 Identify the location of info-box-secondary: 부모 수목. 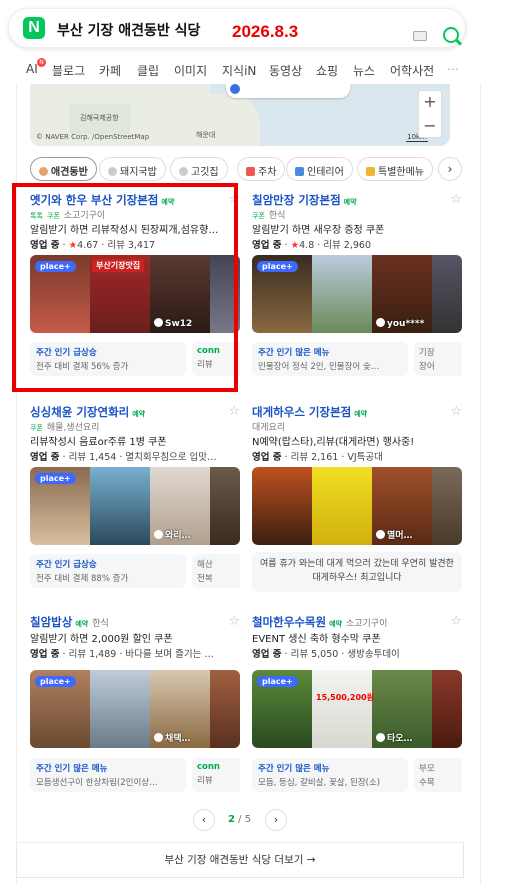
(438, 775).